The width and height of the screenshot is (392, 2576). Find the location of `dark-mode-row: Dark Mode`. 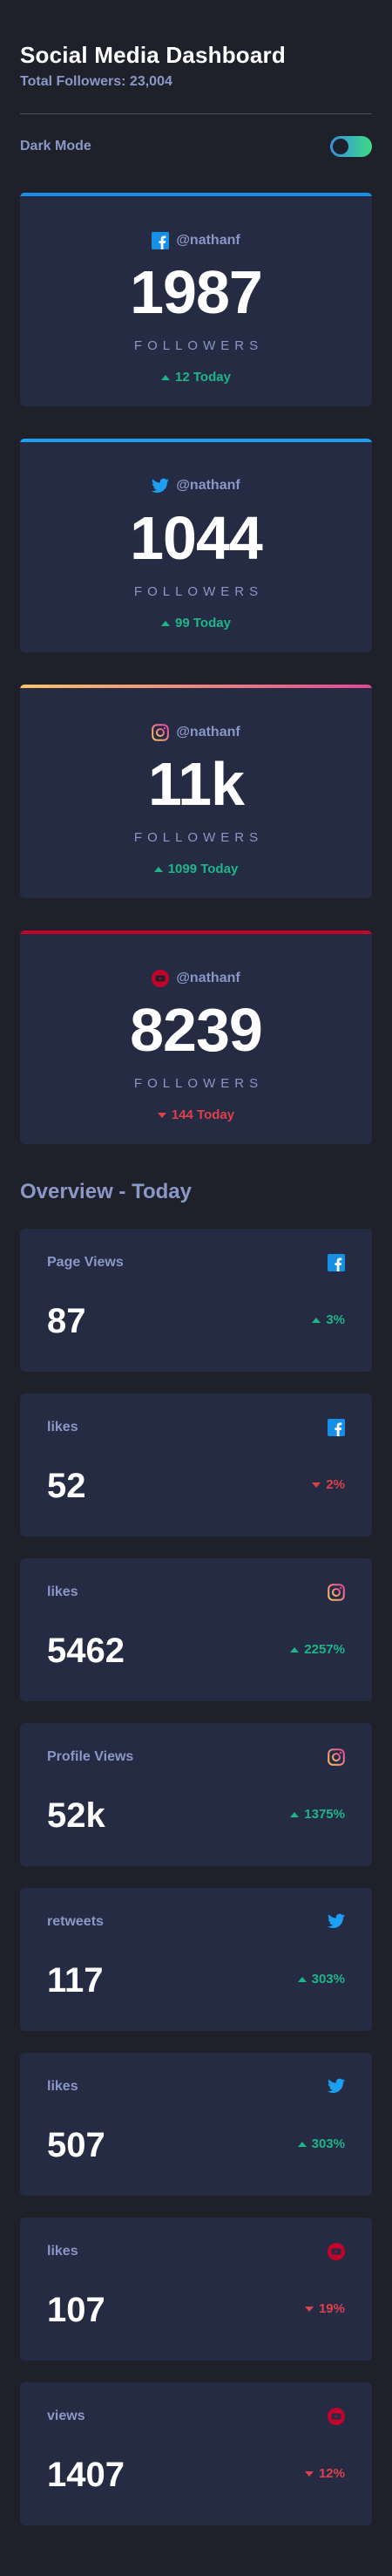

dark-mode-row: Dark Mode is located at coordinates (196, 146).